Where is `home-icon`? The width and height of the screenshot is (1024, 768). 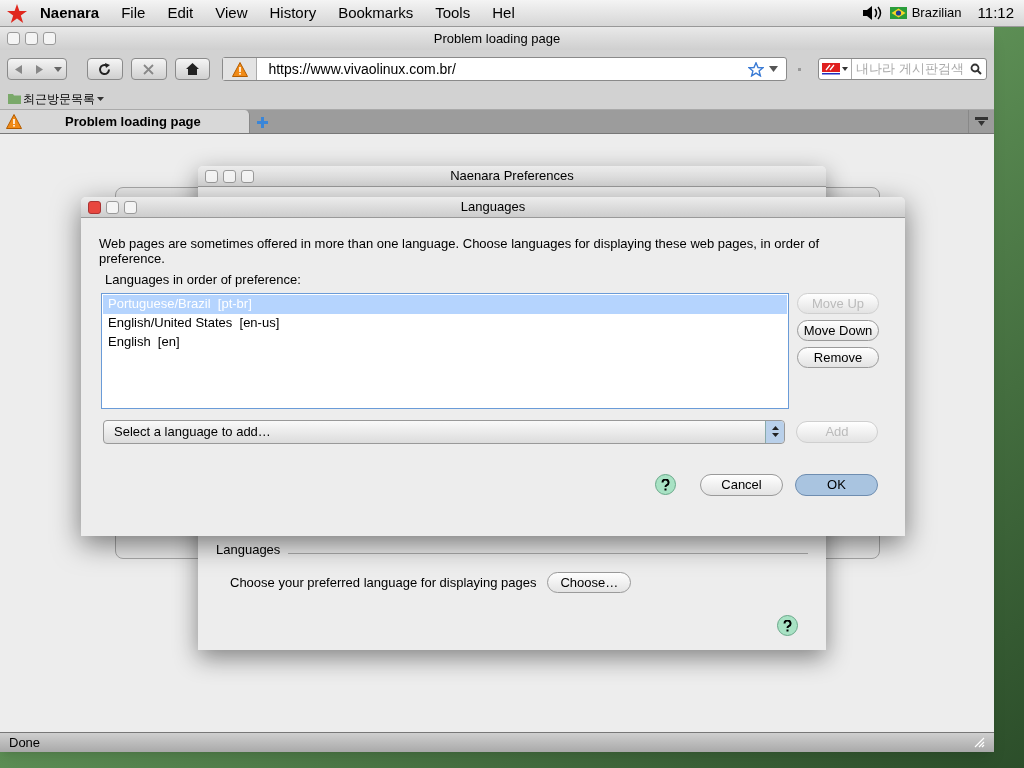 home-icon is located at coordinates (192, 69).